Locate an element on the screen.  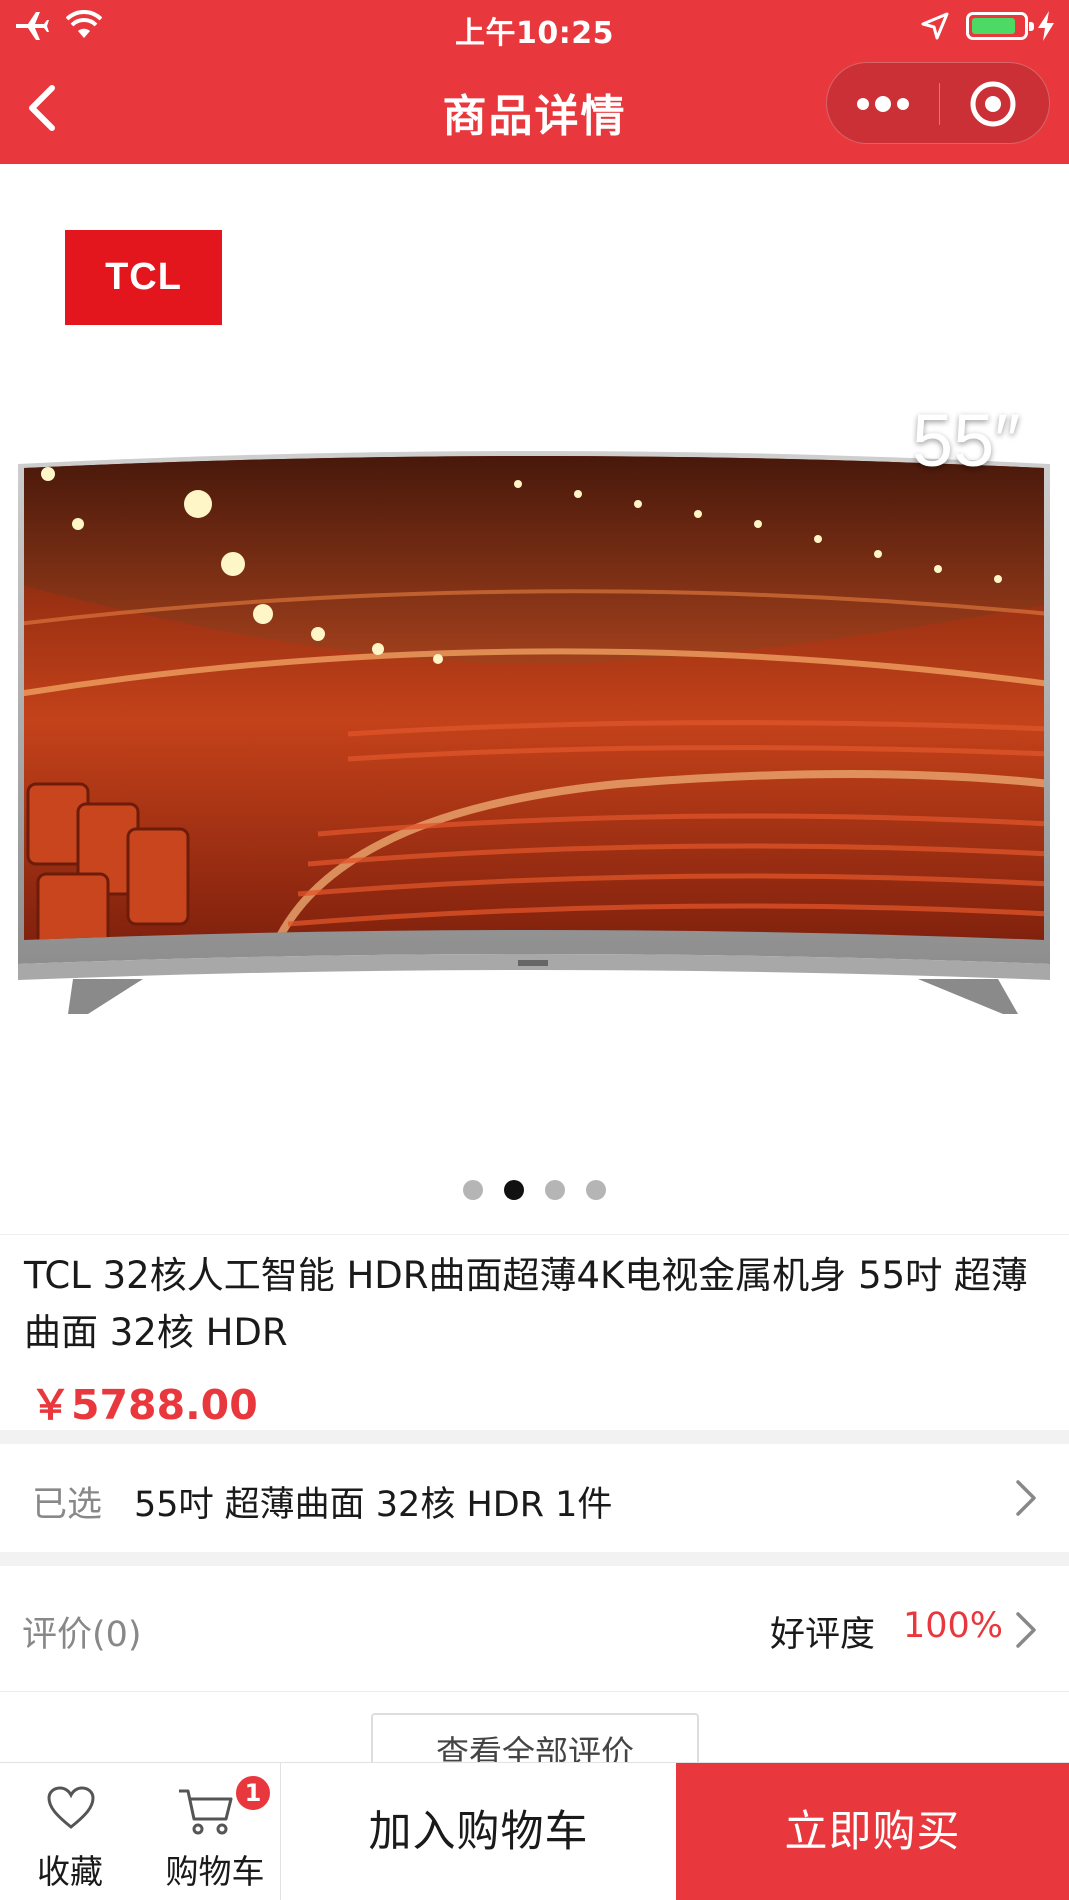
top-bar: 上午10:25 商品详情 is located at coordinates (534, 82).